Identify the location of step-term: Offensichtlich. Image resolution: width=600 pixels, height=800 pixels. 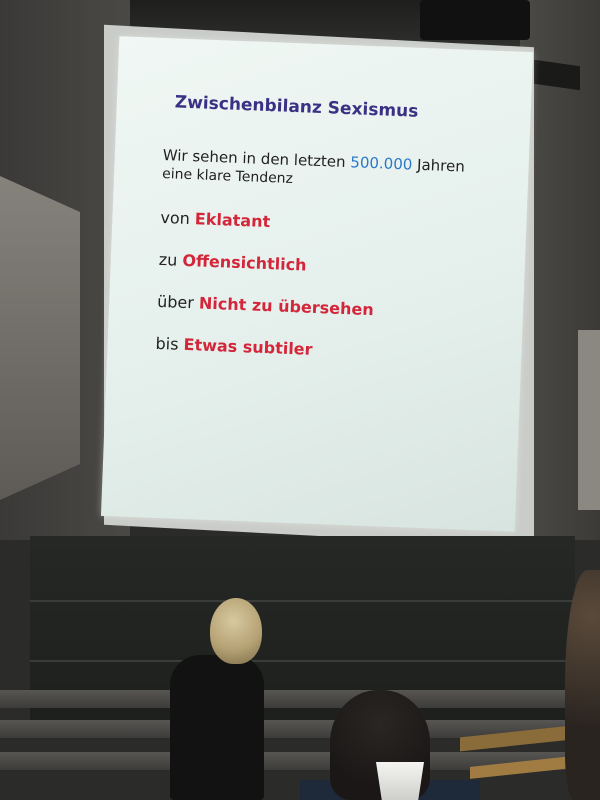
(244, 262).